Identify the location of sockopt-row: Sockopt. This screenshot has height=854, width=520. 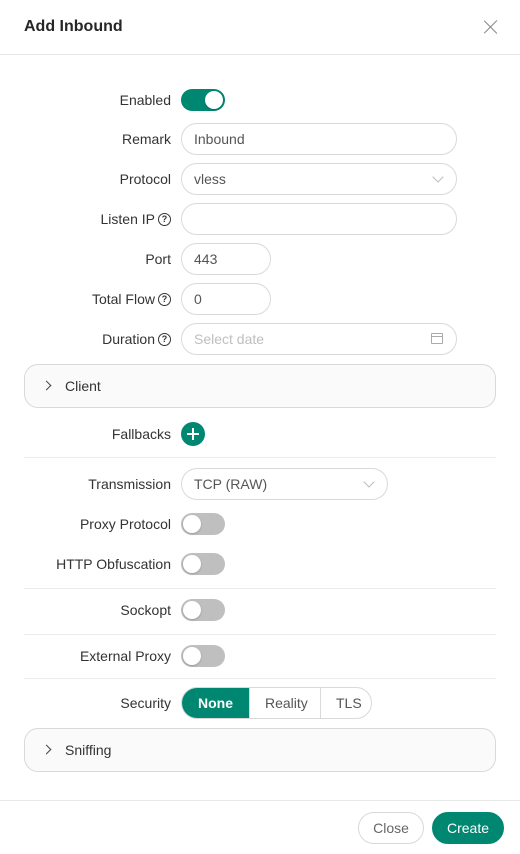
(260, 610).